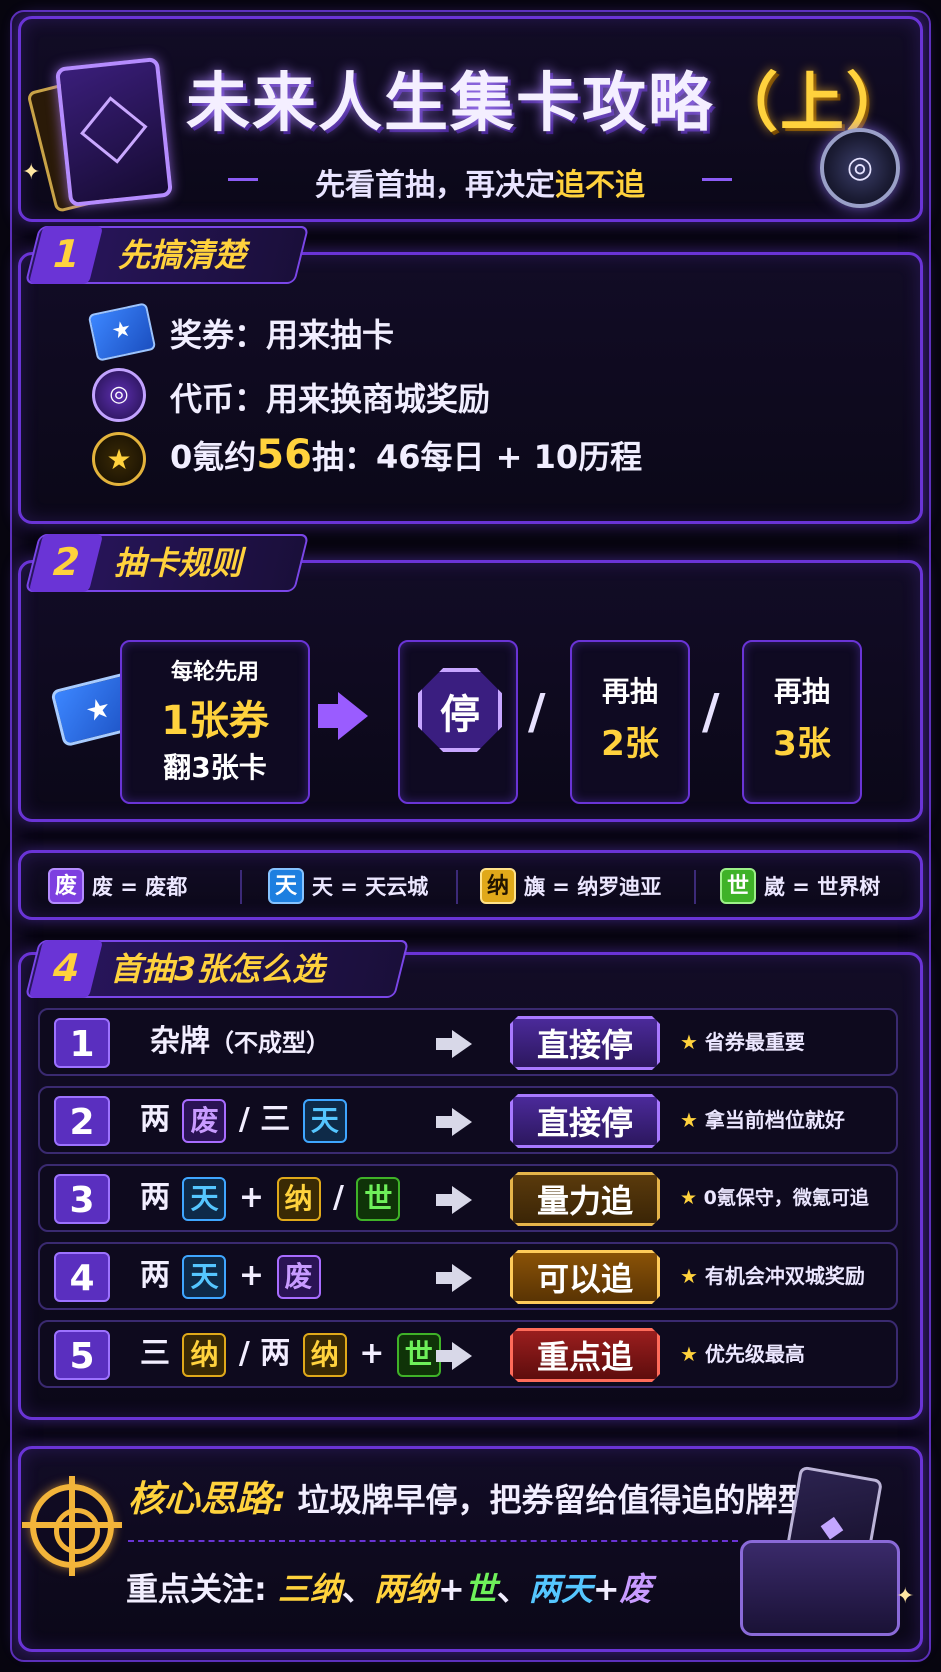  What do you see at coordinates (240, 1041) in the screenshot?
I see `row-combo: 杂牌（不成型）` at bounding box center [240, 1041].